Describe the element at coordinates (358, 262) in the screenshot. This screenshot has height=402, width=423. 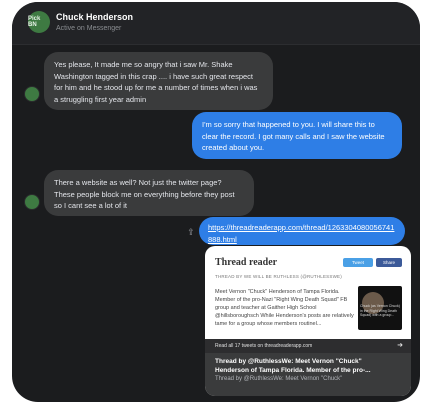
I see `tweet-button: Tweet` at that location.